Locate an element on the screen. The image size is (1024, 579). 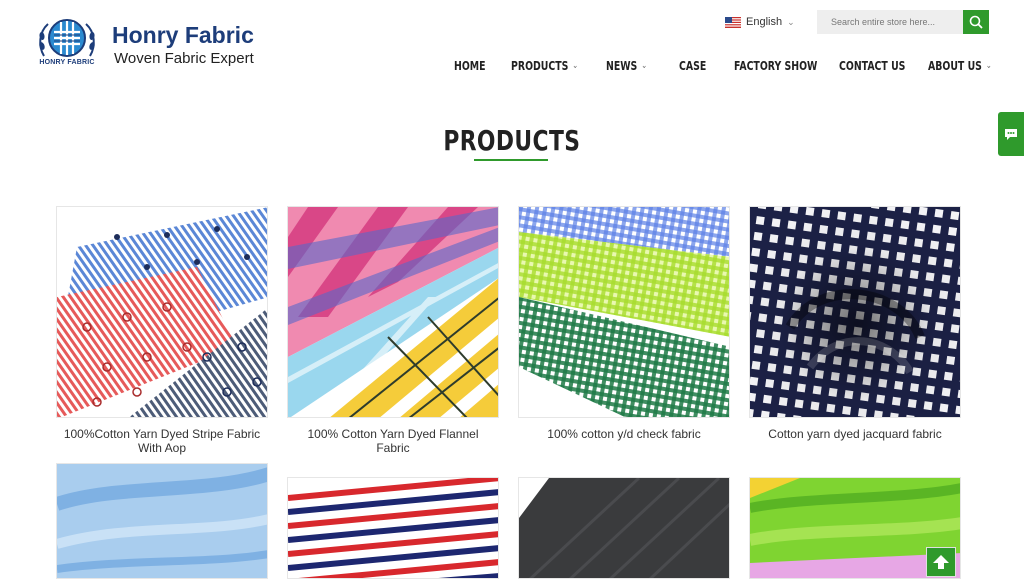
search-button is located at coordinates (976, 22).